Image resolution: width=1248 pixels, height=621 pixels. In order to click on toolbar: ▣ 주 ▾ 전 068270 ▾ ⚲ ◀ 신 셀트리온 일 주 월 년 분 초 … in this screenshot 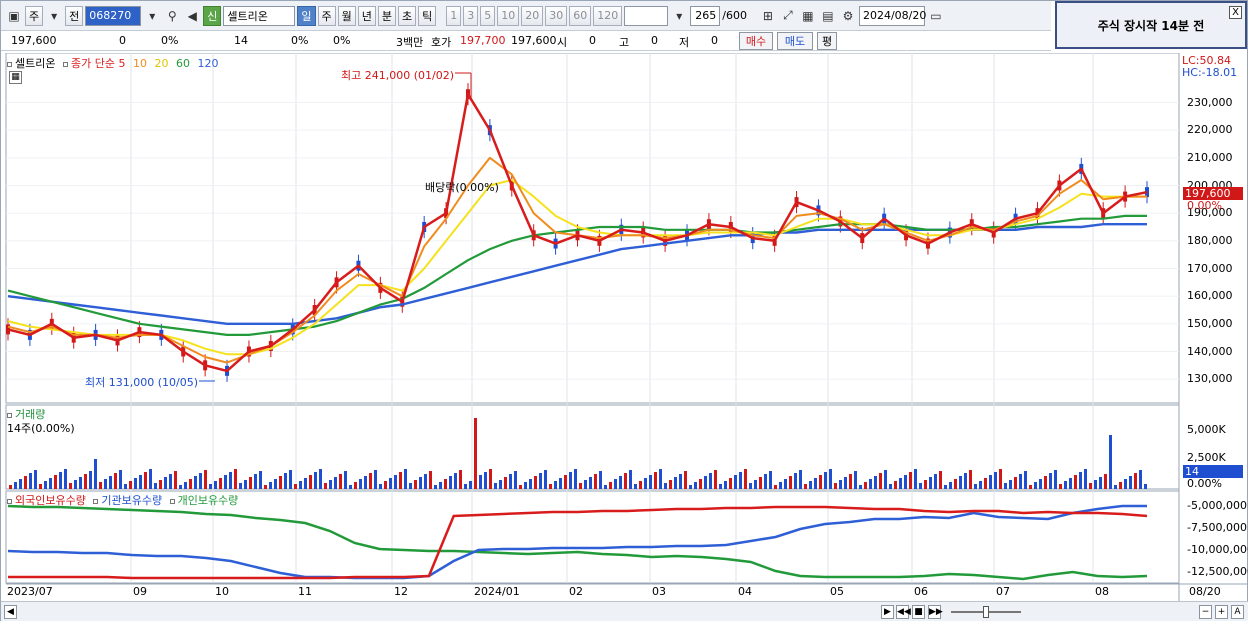, I will do `click(526, 16)`.